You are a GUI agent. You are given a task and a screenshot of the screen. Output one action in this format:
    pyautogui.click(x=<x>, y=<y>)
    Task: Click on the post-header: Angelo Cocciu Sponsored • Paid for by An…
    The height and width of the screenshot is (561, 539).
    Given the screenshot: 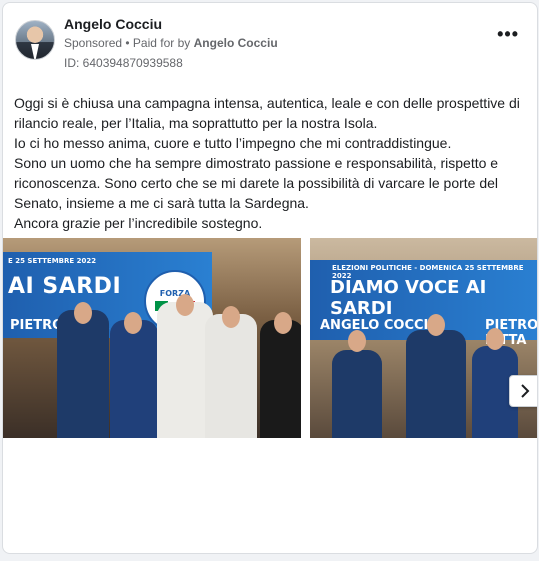 What is the action you would take?
    pyautogui.click(x=270, y=43)
    